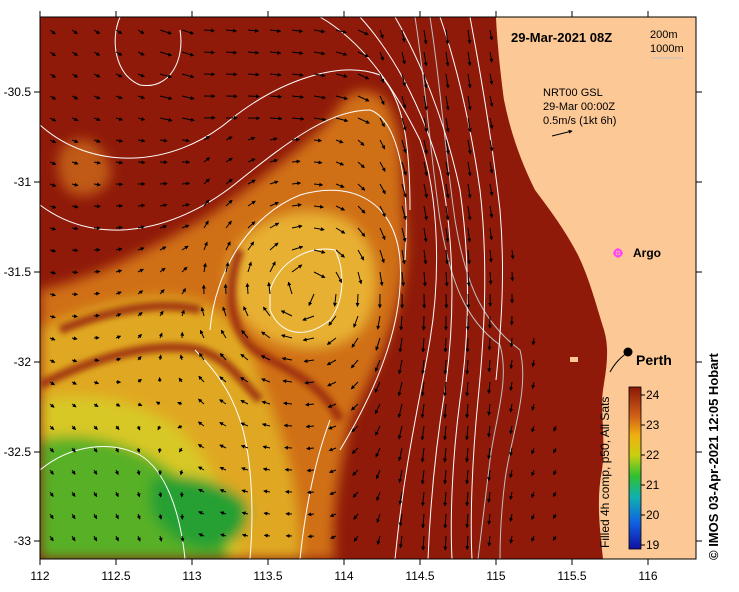 The image size is (739, 592). I want to click on x-tick-label: 116, so click(647, 576).